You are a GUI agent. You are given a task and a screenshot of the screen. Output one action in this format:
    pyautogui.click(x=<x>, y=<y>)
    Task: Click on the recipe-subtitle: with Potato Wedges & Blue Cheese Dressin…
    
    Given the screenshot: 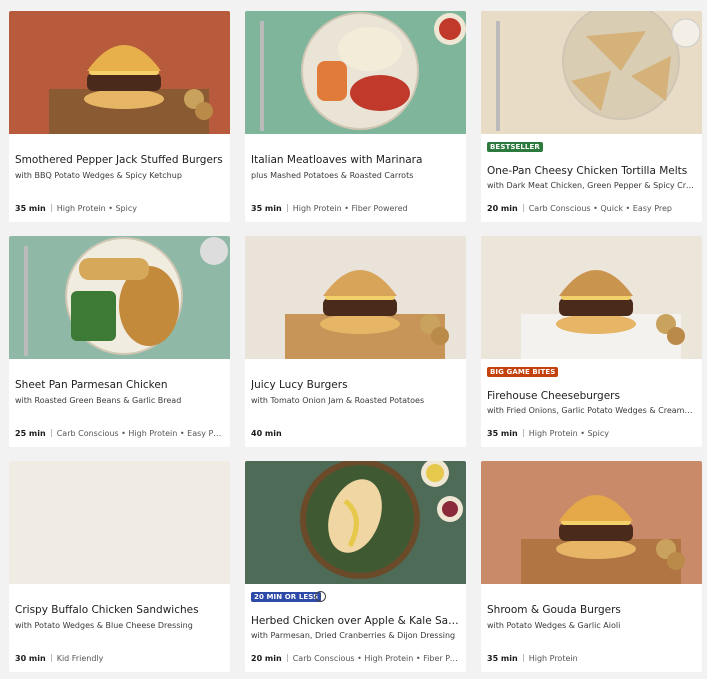 What is the action you would take?
    pyautogui.click(x=104, y=625)
    